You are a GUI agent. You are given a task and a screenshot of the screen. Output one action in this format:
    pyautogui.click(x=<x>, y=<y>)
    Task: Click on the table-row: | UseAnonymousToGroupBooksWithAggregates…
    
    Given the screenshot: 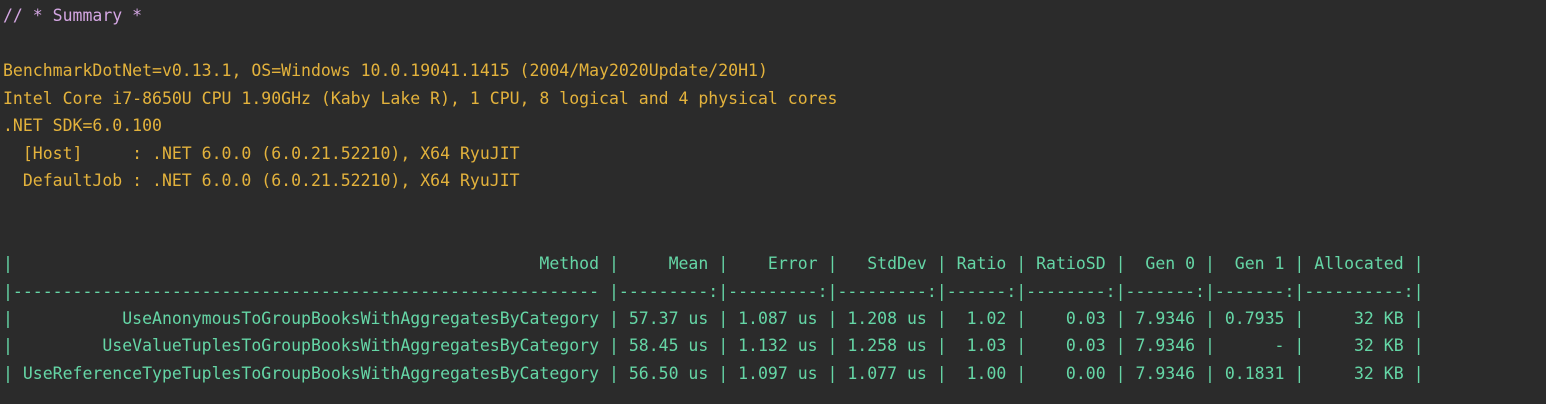 What is the action you would take?
    pyautogui.click(x=713, y=318)
    